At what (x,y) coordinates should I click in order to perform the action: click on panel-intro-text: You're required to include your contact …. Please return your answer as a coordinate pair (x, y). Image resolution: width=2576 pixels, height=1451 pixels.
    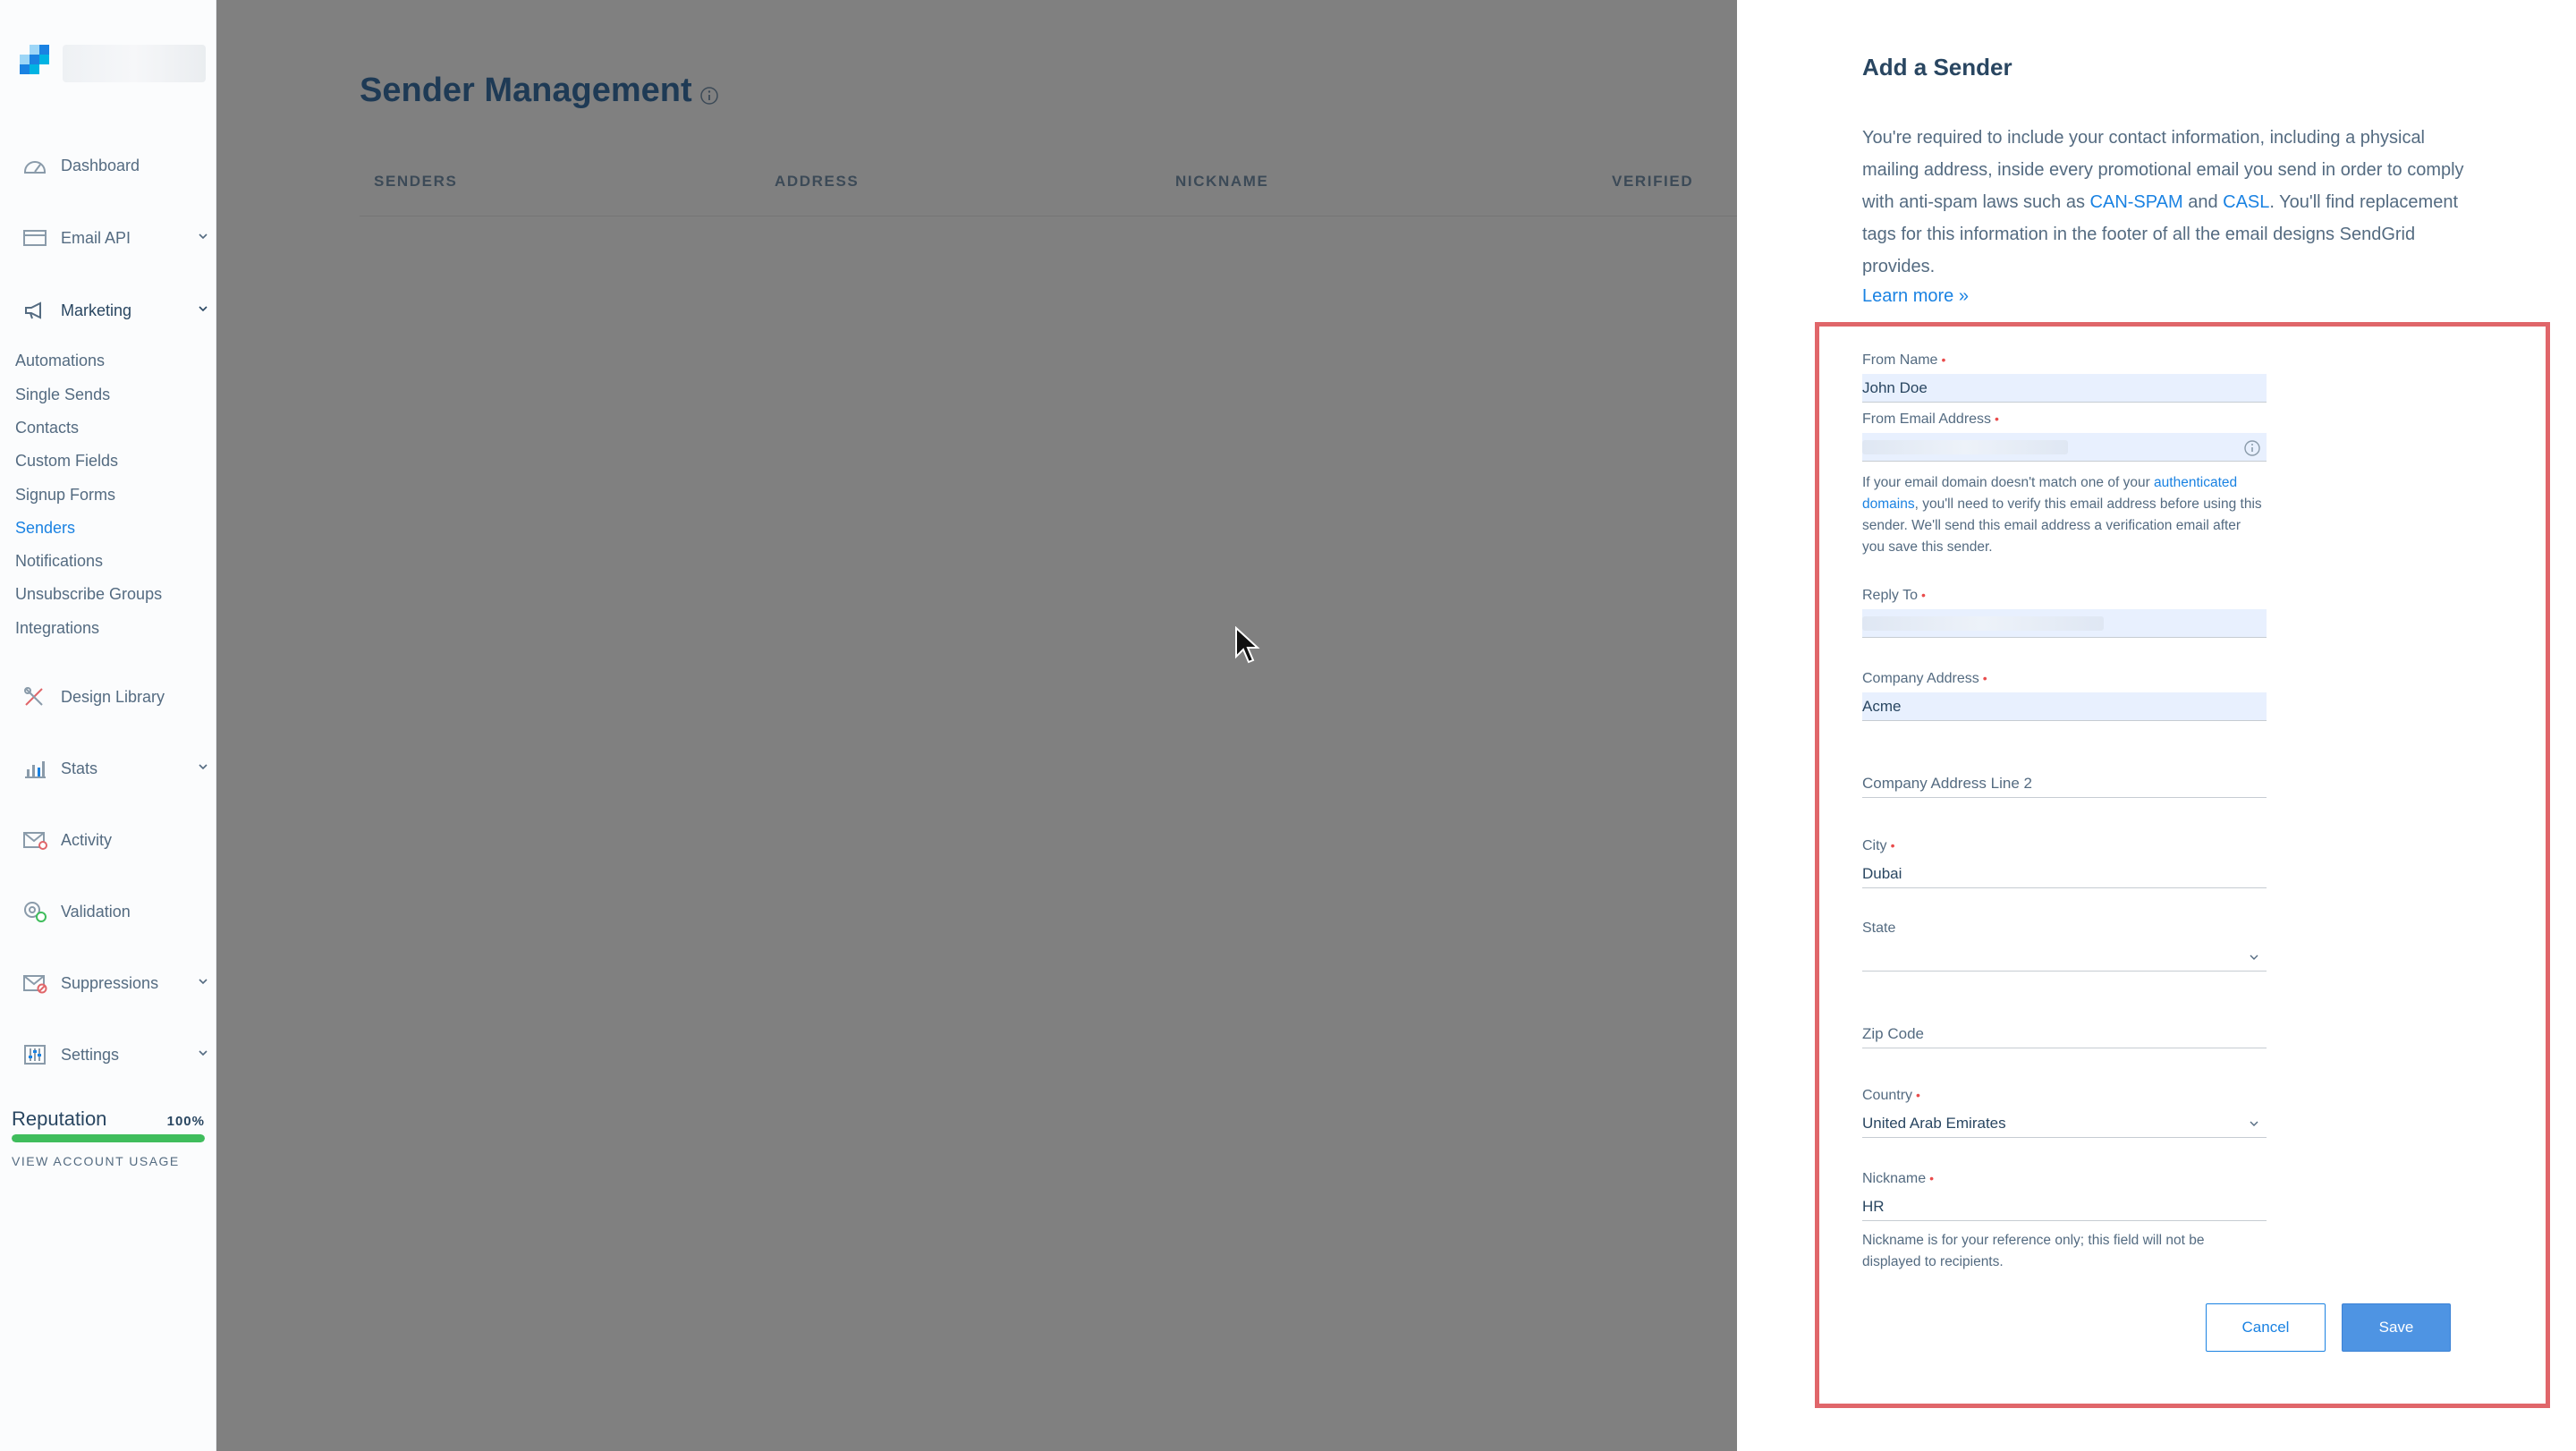
    Looking at the image, I should click on (2170, 203).